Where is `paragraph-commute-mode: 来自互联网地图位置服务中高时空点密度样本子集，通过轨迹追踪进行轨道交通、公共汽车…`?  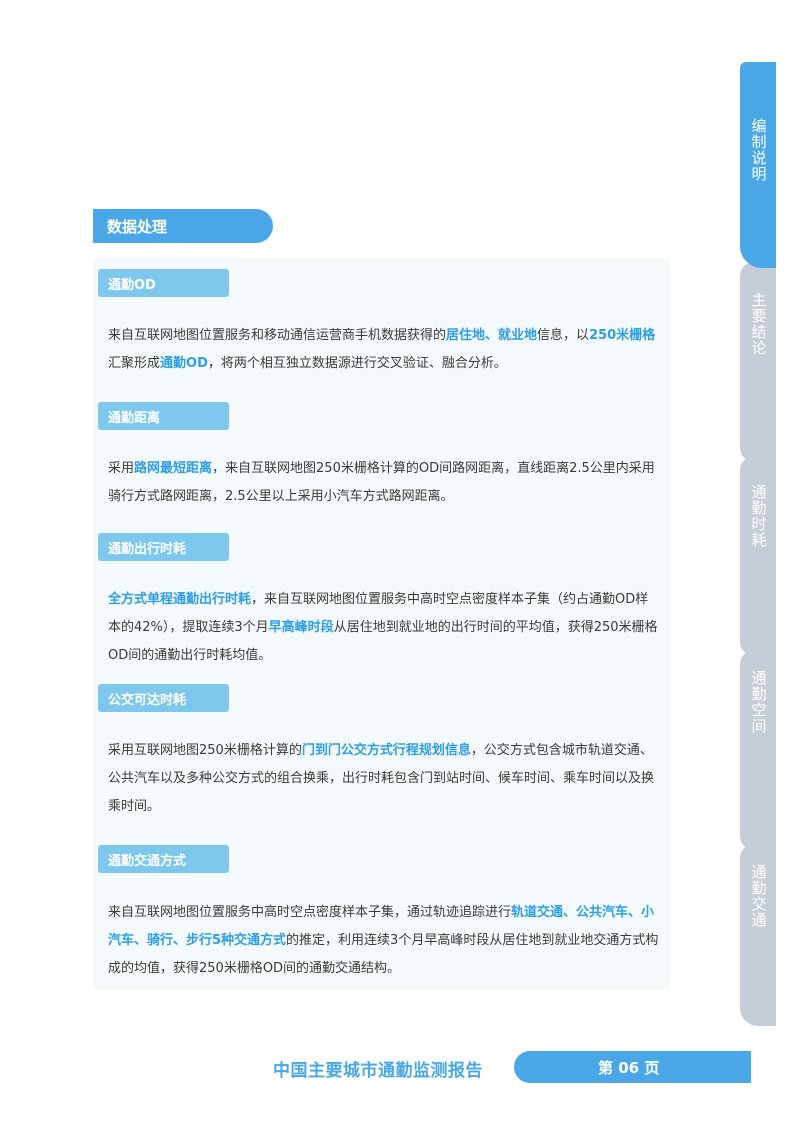
paragraph-commute-mode: 来自互联网地图位置服务中高时空点密度样本子集，通过轨迹追踪进行轨道交通、公共汽车… is located at coordinates (384, 941).